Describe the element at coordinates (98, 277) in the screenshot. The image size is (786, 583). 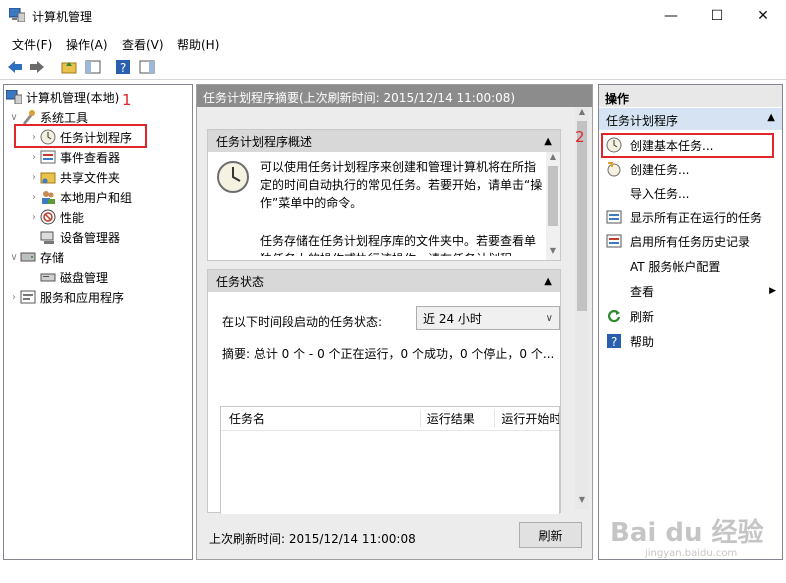
I see `tree-item-disk-management: 磁盘管理` at that location.